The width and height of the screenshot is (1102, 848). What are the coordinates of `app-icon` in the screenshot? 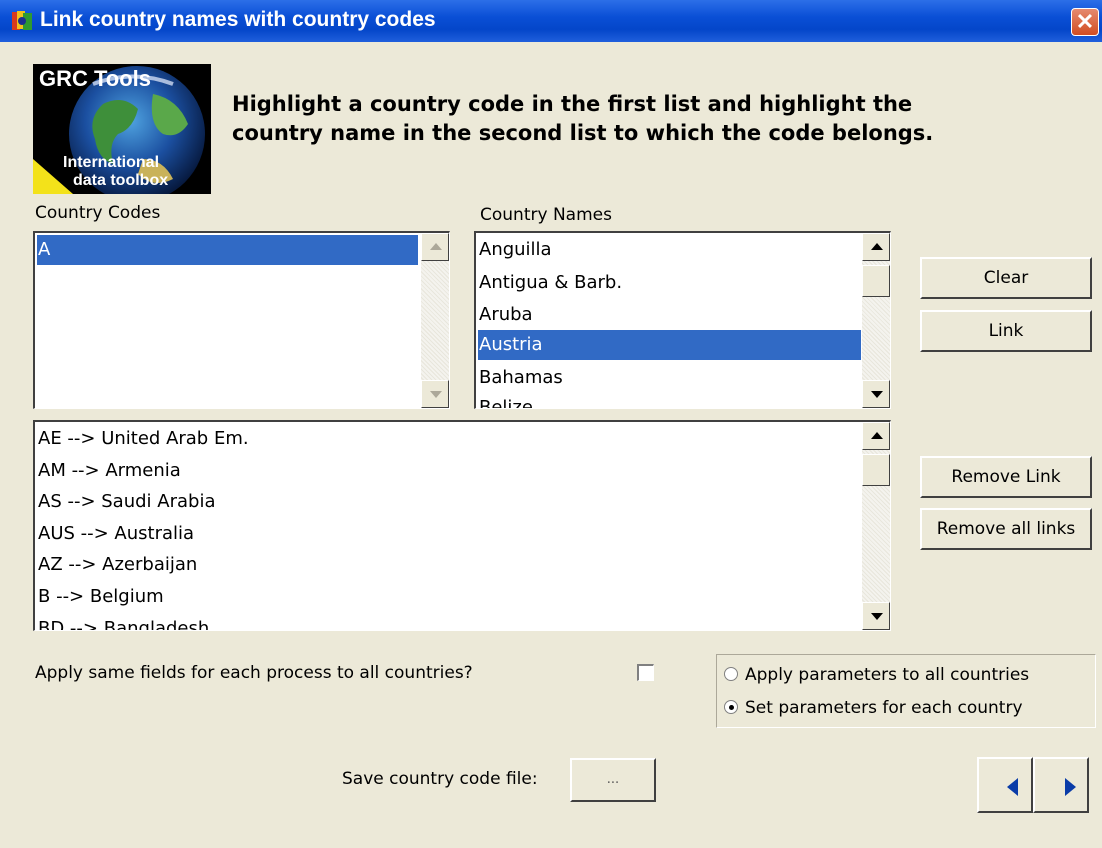 It's located at (22, 21).